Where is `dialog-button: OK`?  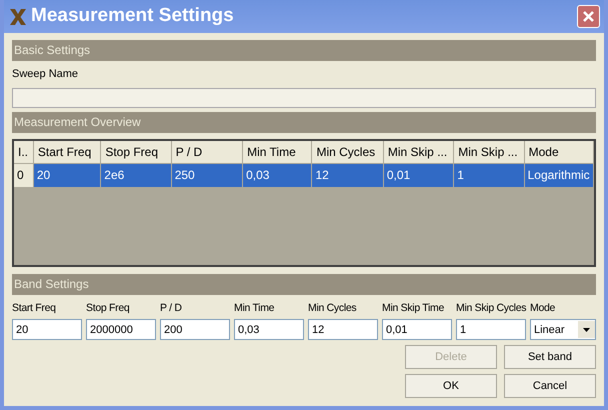 dialog-button: OK is located at coordinates (451, 386).